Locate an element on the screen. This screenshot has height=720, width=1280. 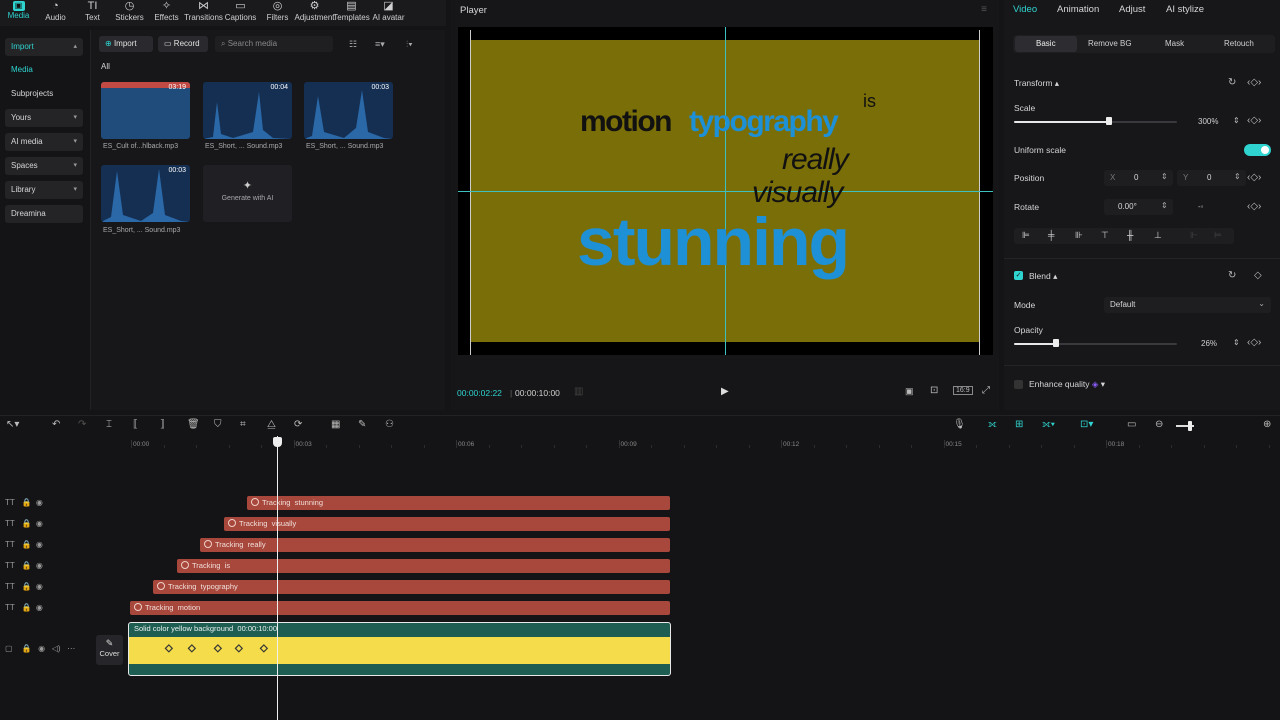
sidebar-item-spaces: Spaces ▾ is located at coordinates (44, 166).